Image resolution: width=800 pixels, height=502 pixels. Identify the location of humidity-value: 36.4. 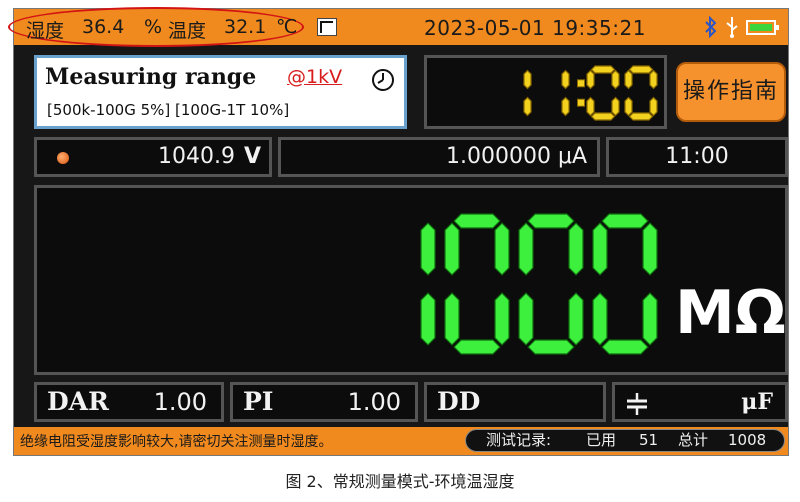
(103, 27).